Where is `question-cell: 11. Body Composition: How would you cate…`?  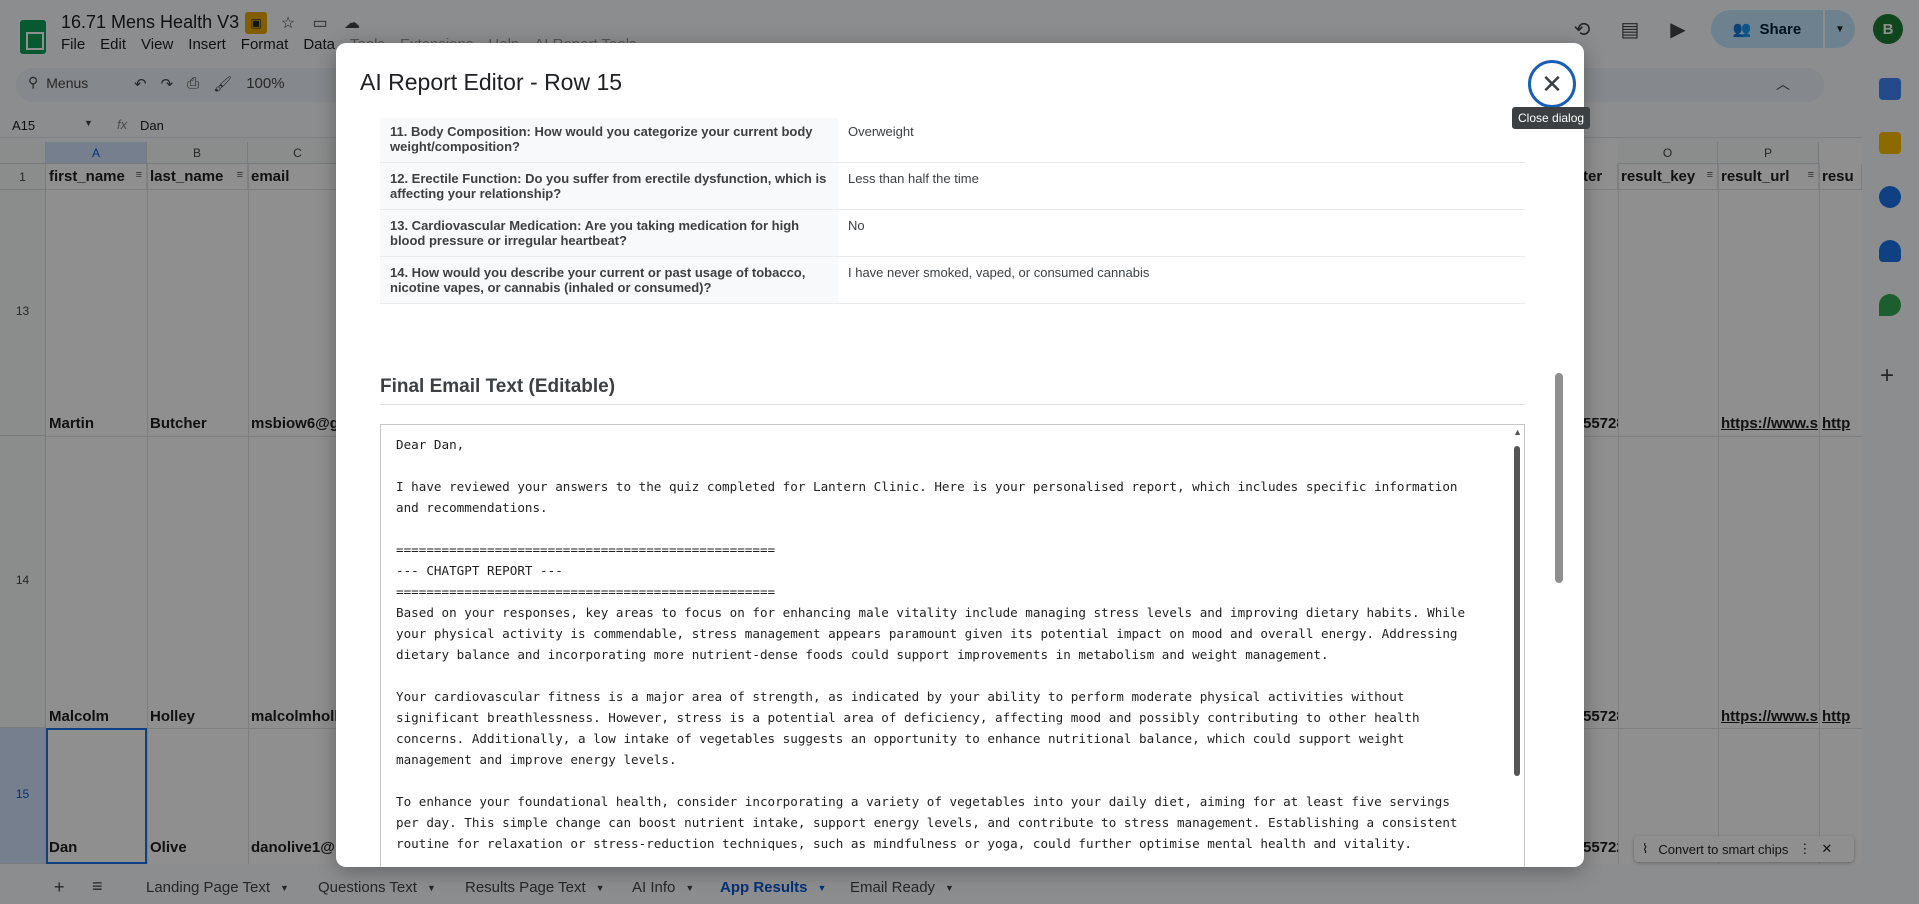 question-cell: 11. Body Composition: How would you cate… is located at coordinates (609, 140).